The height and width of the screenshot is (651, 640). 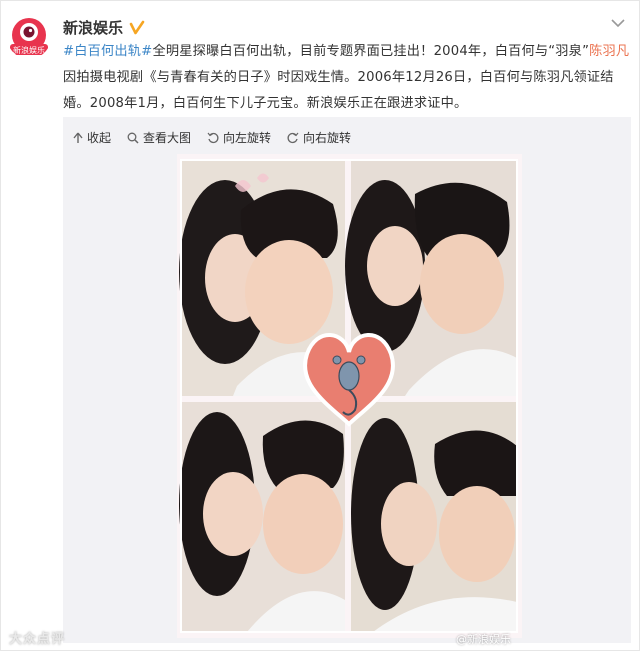 I want to click on chevron-down-icon, so click(x=618, y=22).